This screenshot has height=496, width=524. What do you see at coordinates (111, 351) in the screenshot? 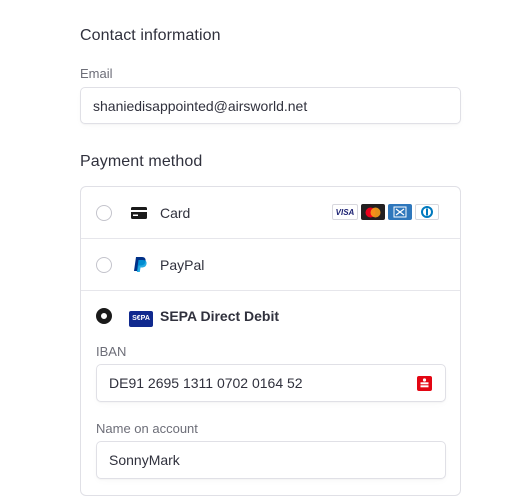
I see `iban-label: IBAN` at bounding box center [111, 351].